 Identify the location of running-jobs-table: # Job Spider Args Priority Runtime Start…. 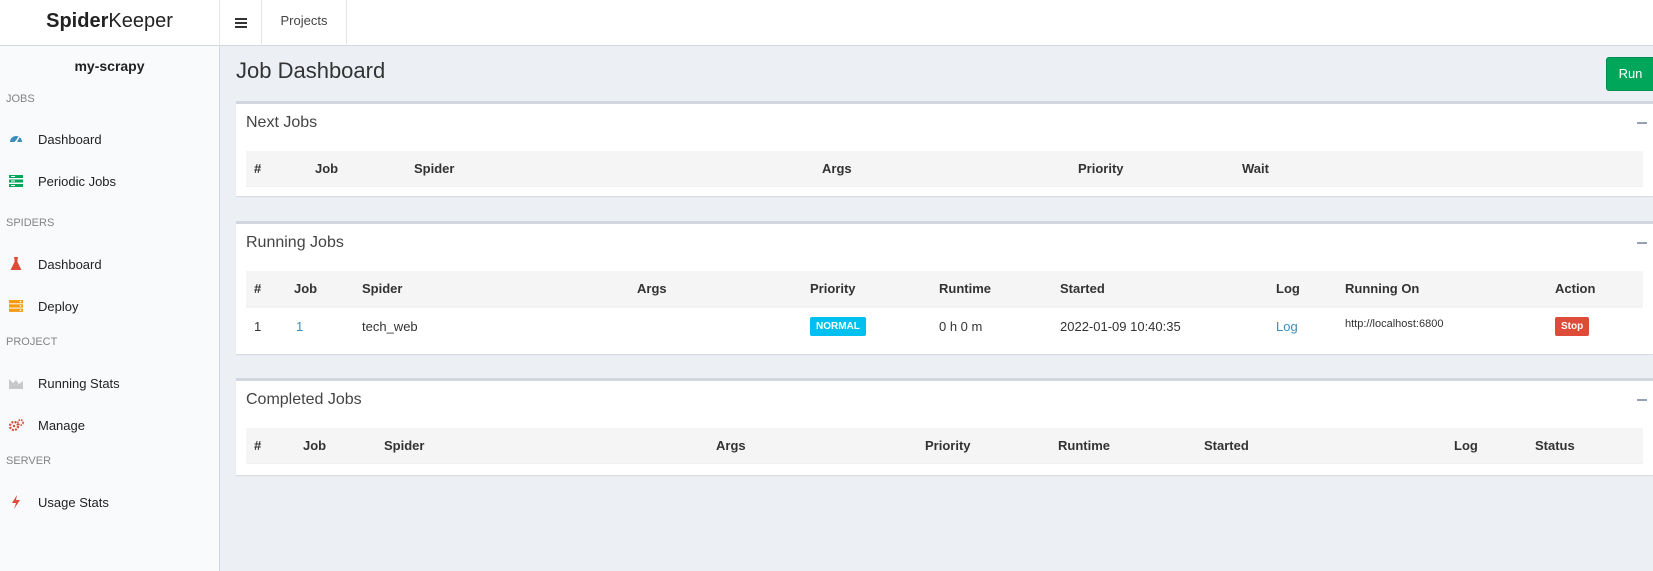
(944, 307).